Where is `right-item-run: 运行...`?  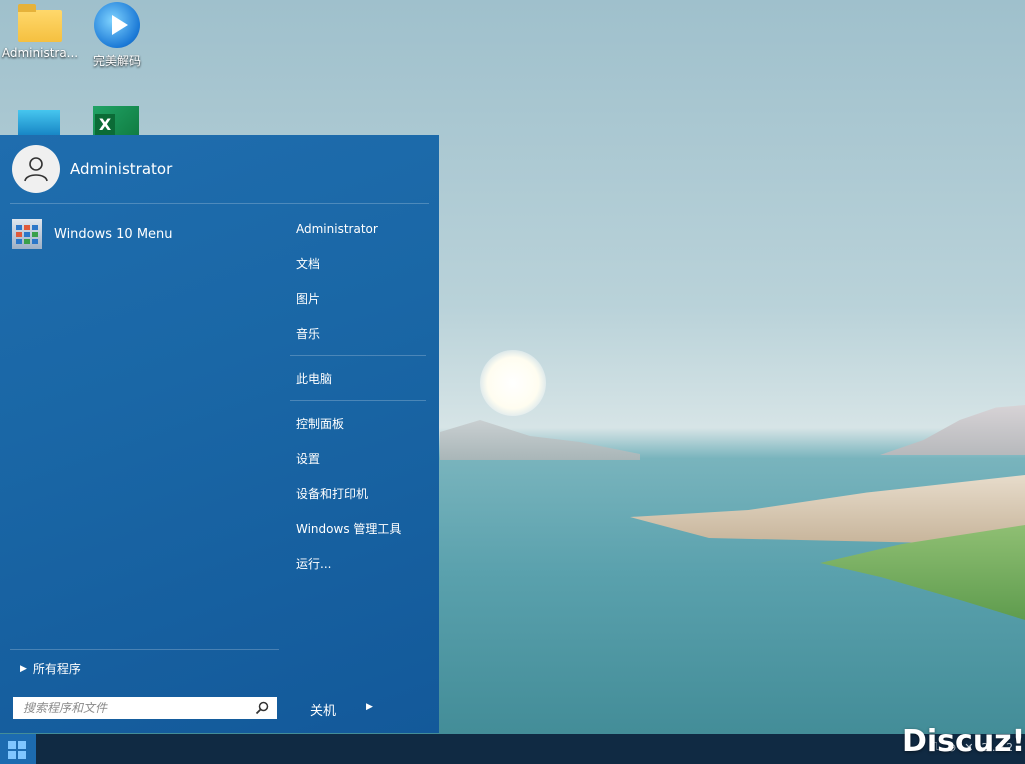
right-item-run: 运行... is located at coordinates (358, 567).